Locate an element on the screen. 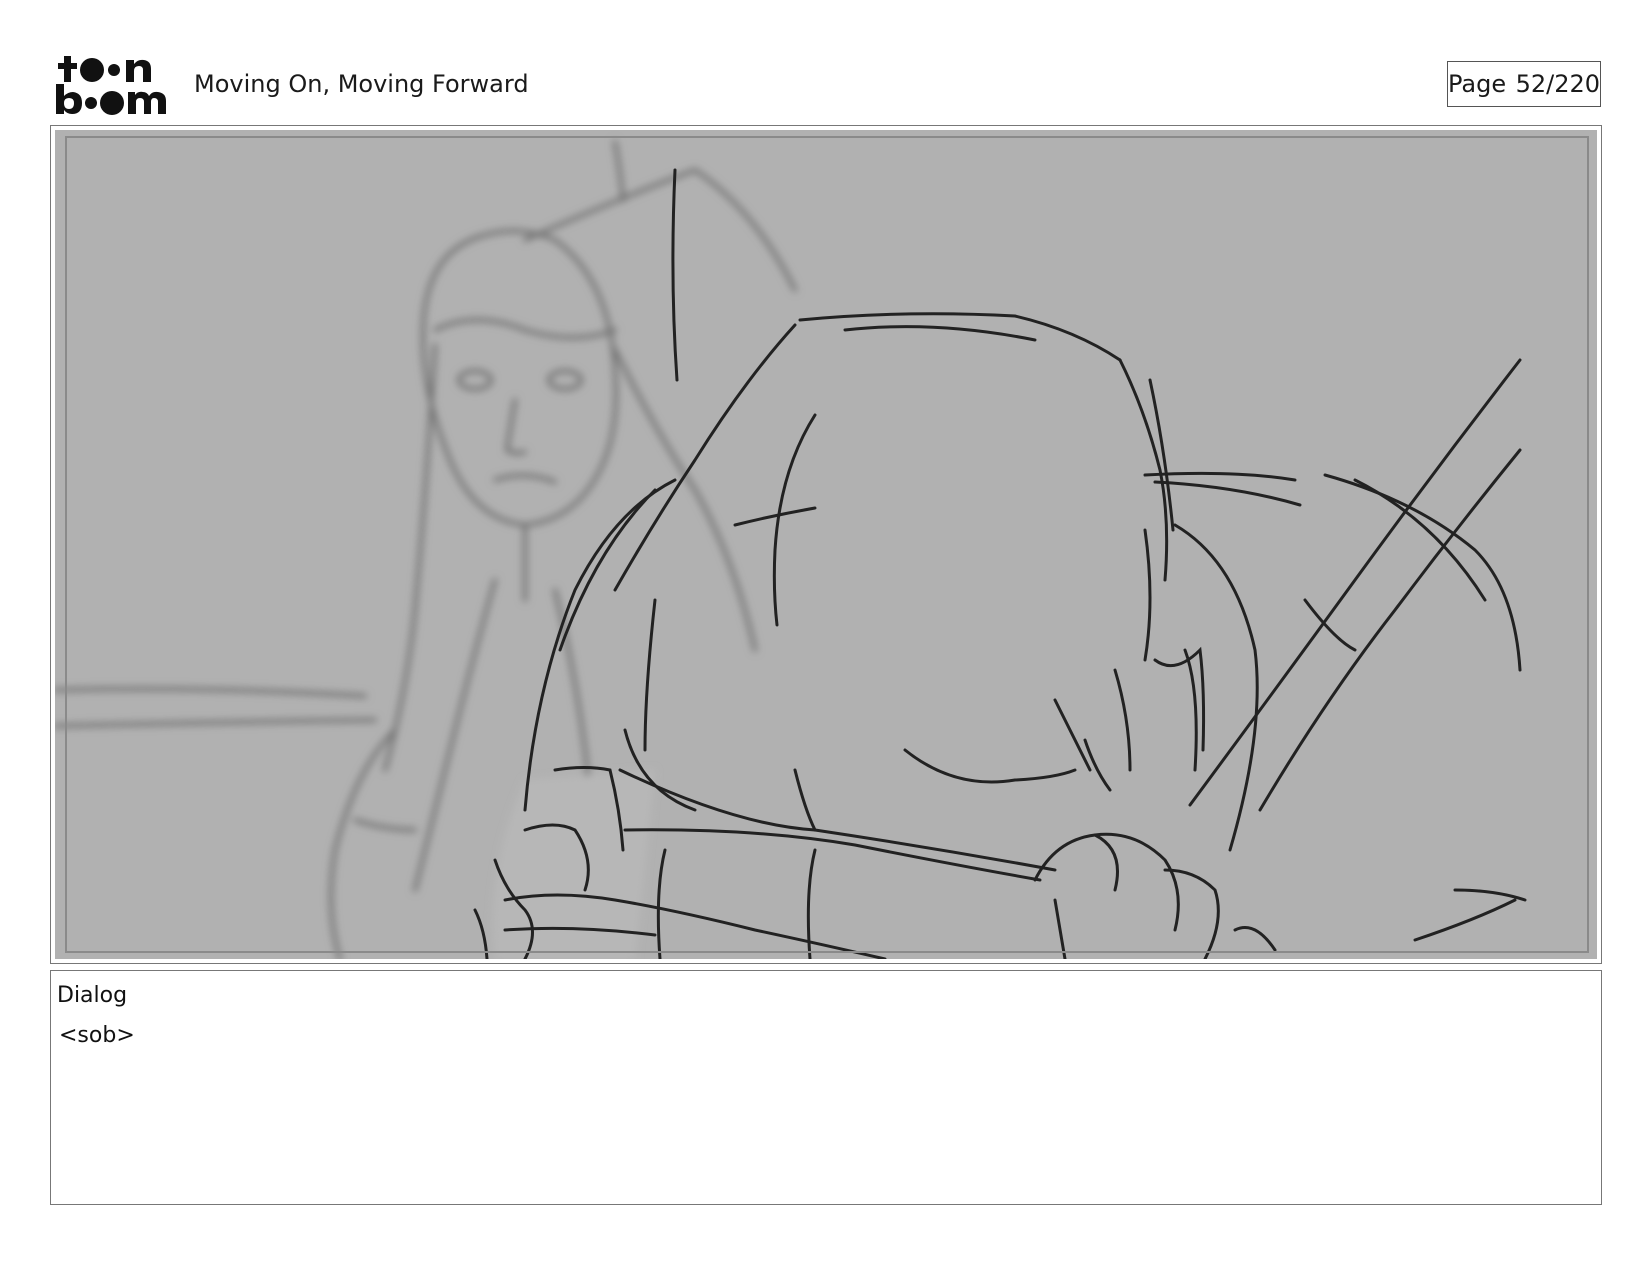  toon-boom-logo is located at coordinates (113, 84).